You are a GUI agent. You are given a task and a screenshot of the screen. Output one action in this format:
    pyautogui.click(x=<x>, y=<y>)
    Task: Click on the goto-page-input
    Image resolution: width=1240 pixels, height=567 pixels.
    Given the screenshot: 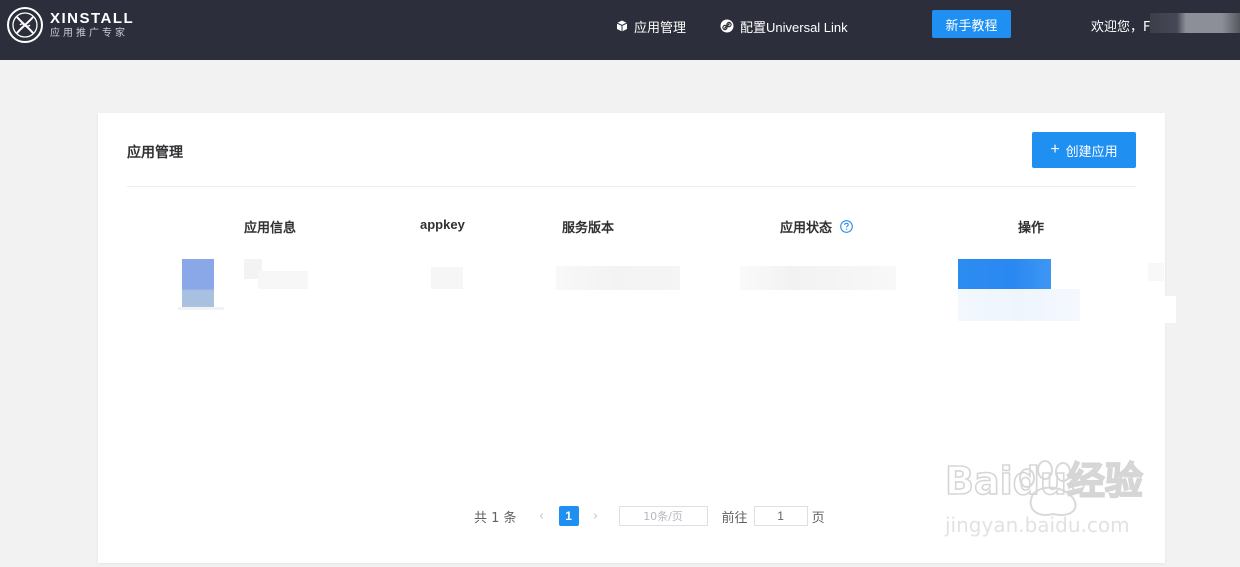 What is the action you would take?
    pyautogui.click(x=780, y=516)
    